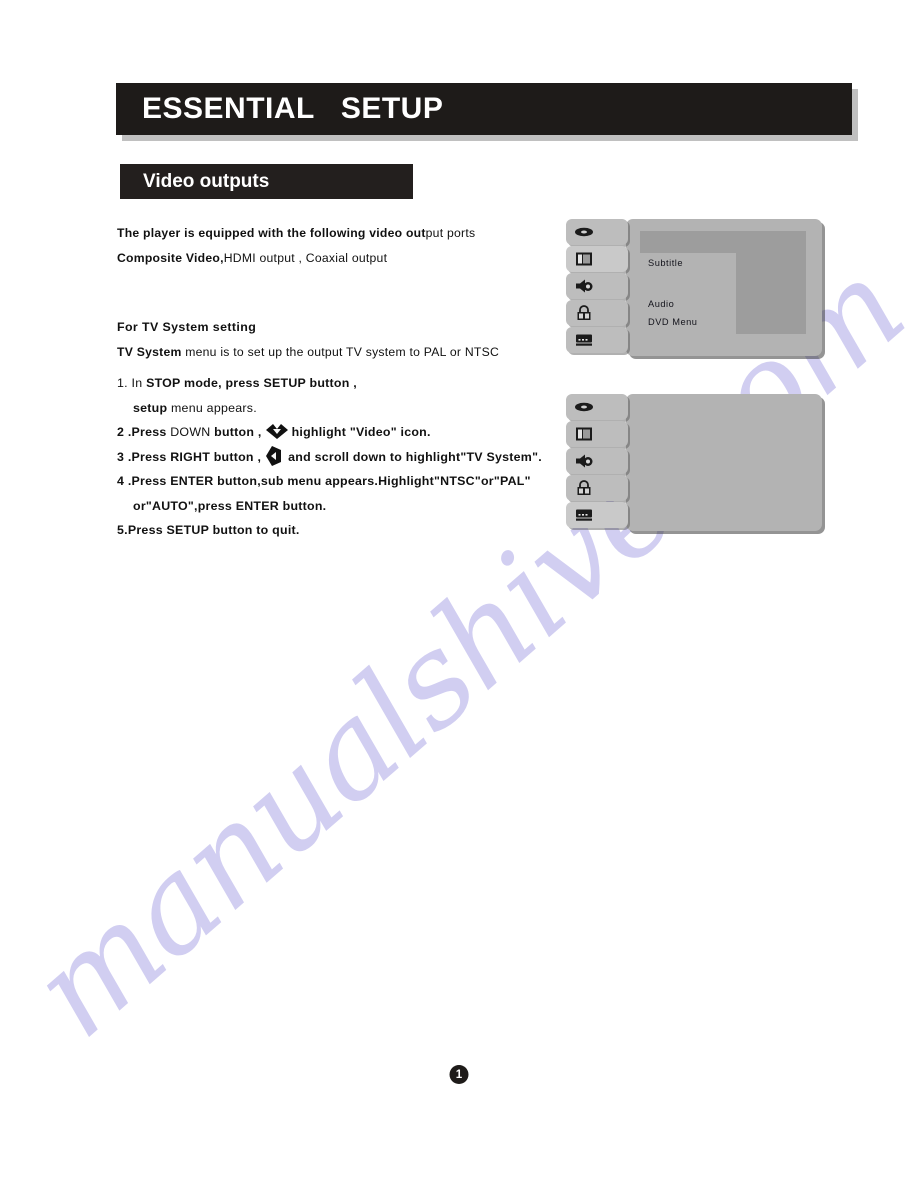 This screenshot has height=1188, width=918. Describe the element at coordinates (151, 432) in the screenshot. I see `step-2-press: Press` at that location.